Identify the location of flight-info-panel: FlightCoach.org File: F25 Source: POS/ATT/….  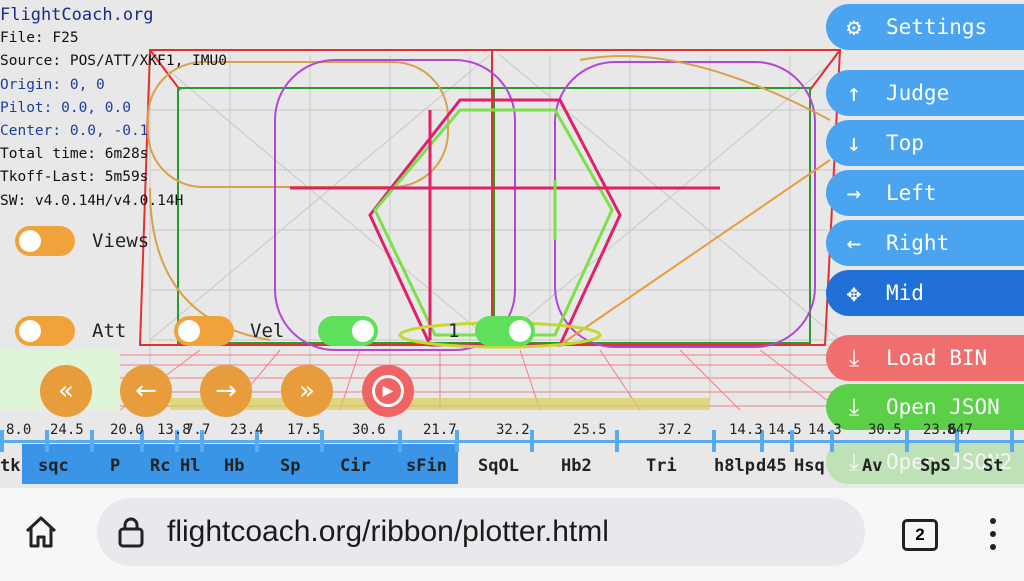
(113, 108).